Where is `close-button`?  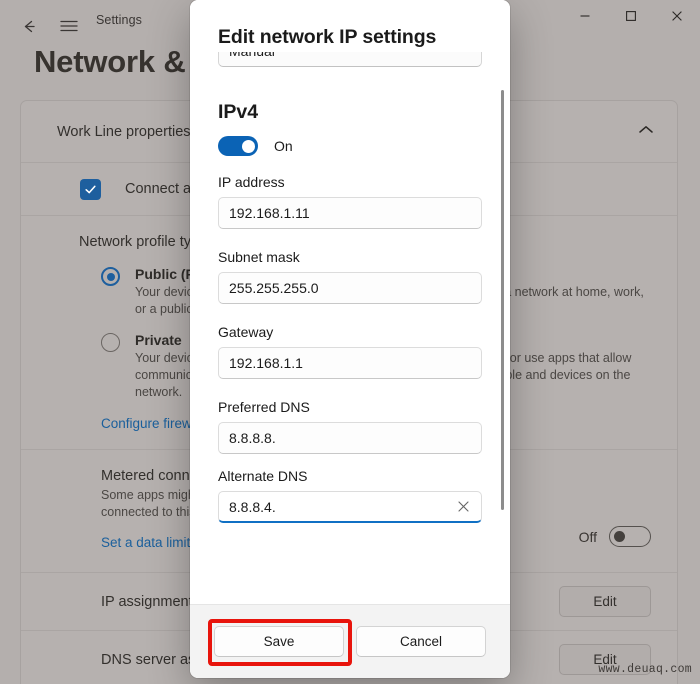
close-button is located at coordinates (677, 16).